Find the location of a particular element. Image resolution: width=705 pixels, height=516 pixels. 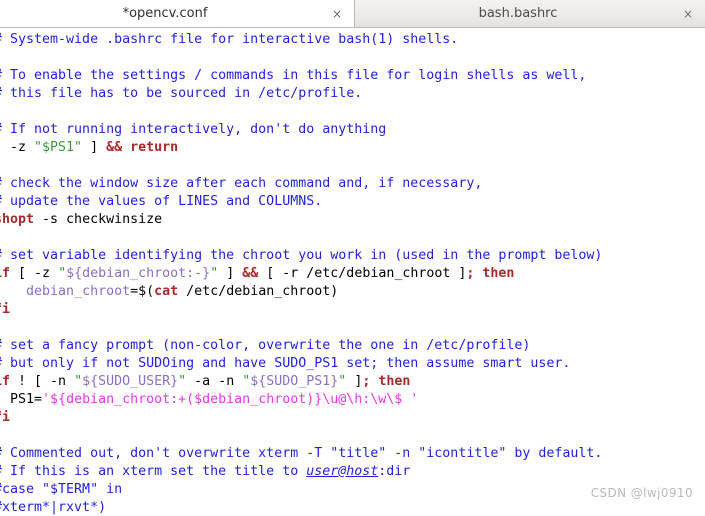

code-line: [ -z "$PS1" ] && return is located at coordinates (301, 148).